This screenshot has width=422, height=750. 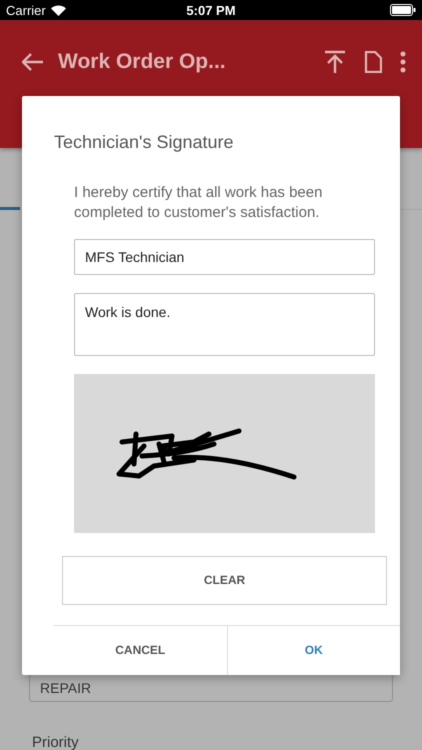 What do you see at coordinates (199, 203) in the screenshot?
I see `certification-text: I hereby certify that all work has been completed to customer's satisfaction.` at bounding box center [199, 203].